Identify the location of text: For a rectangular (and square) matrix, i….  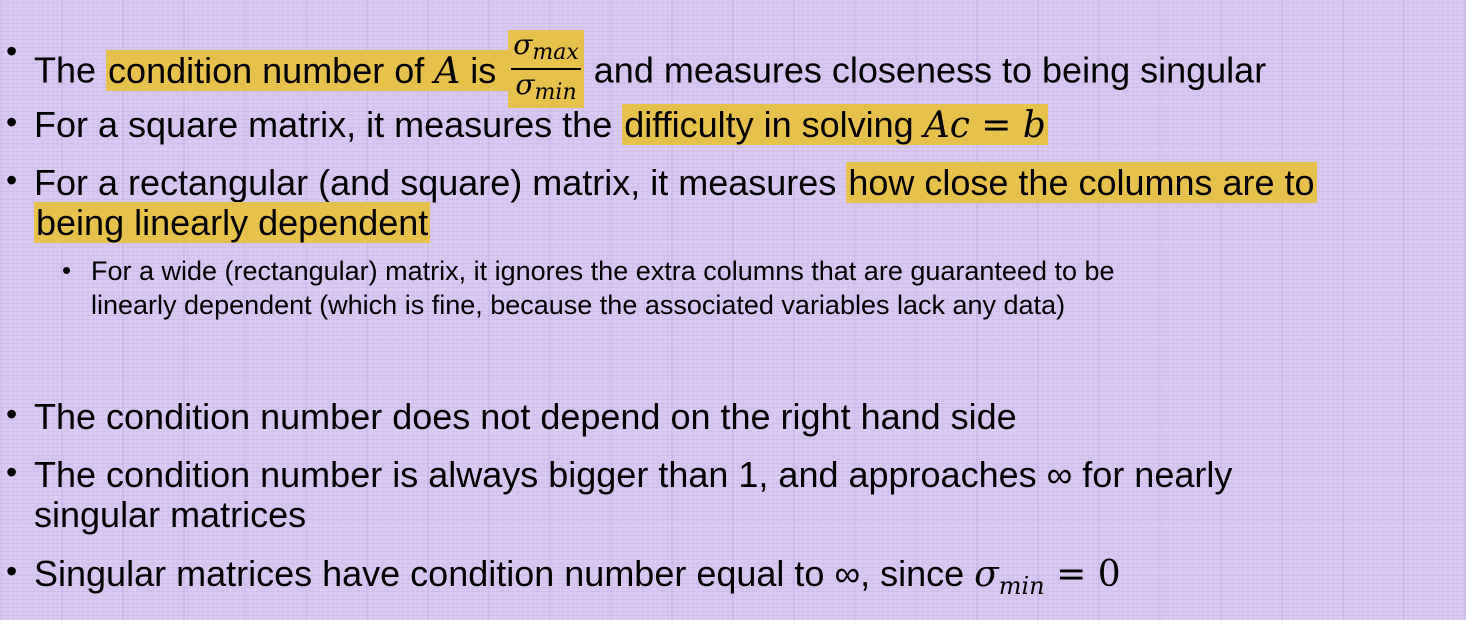
(440, 182).